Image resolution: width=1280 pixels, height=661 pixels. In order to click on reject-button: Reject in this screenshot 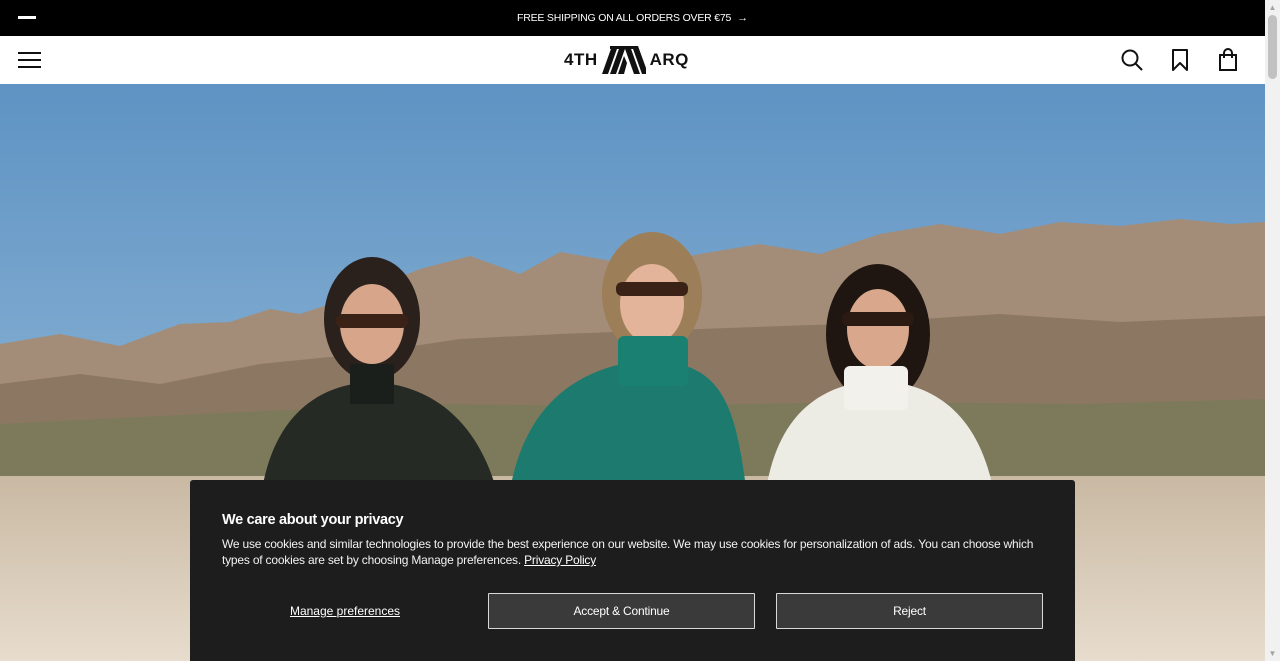, I will do `click(909, 611)`.